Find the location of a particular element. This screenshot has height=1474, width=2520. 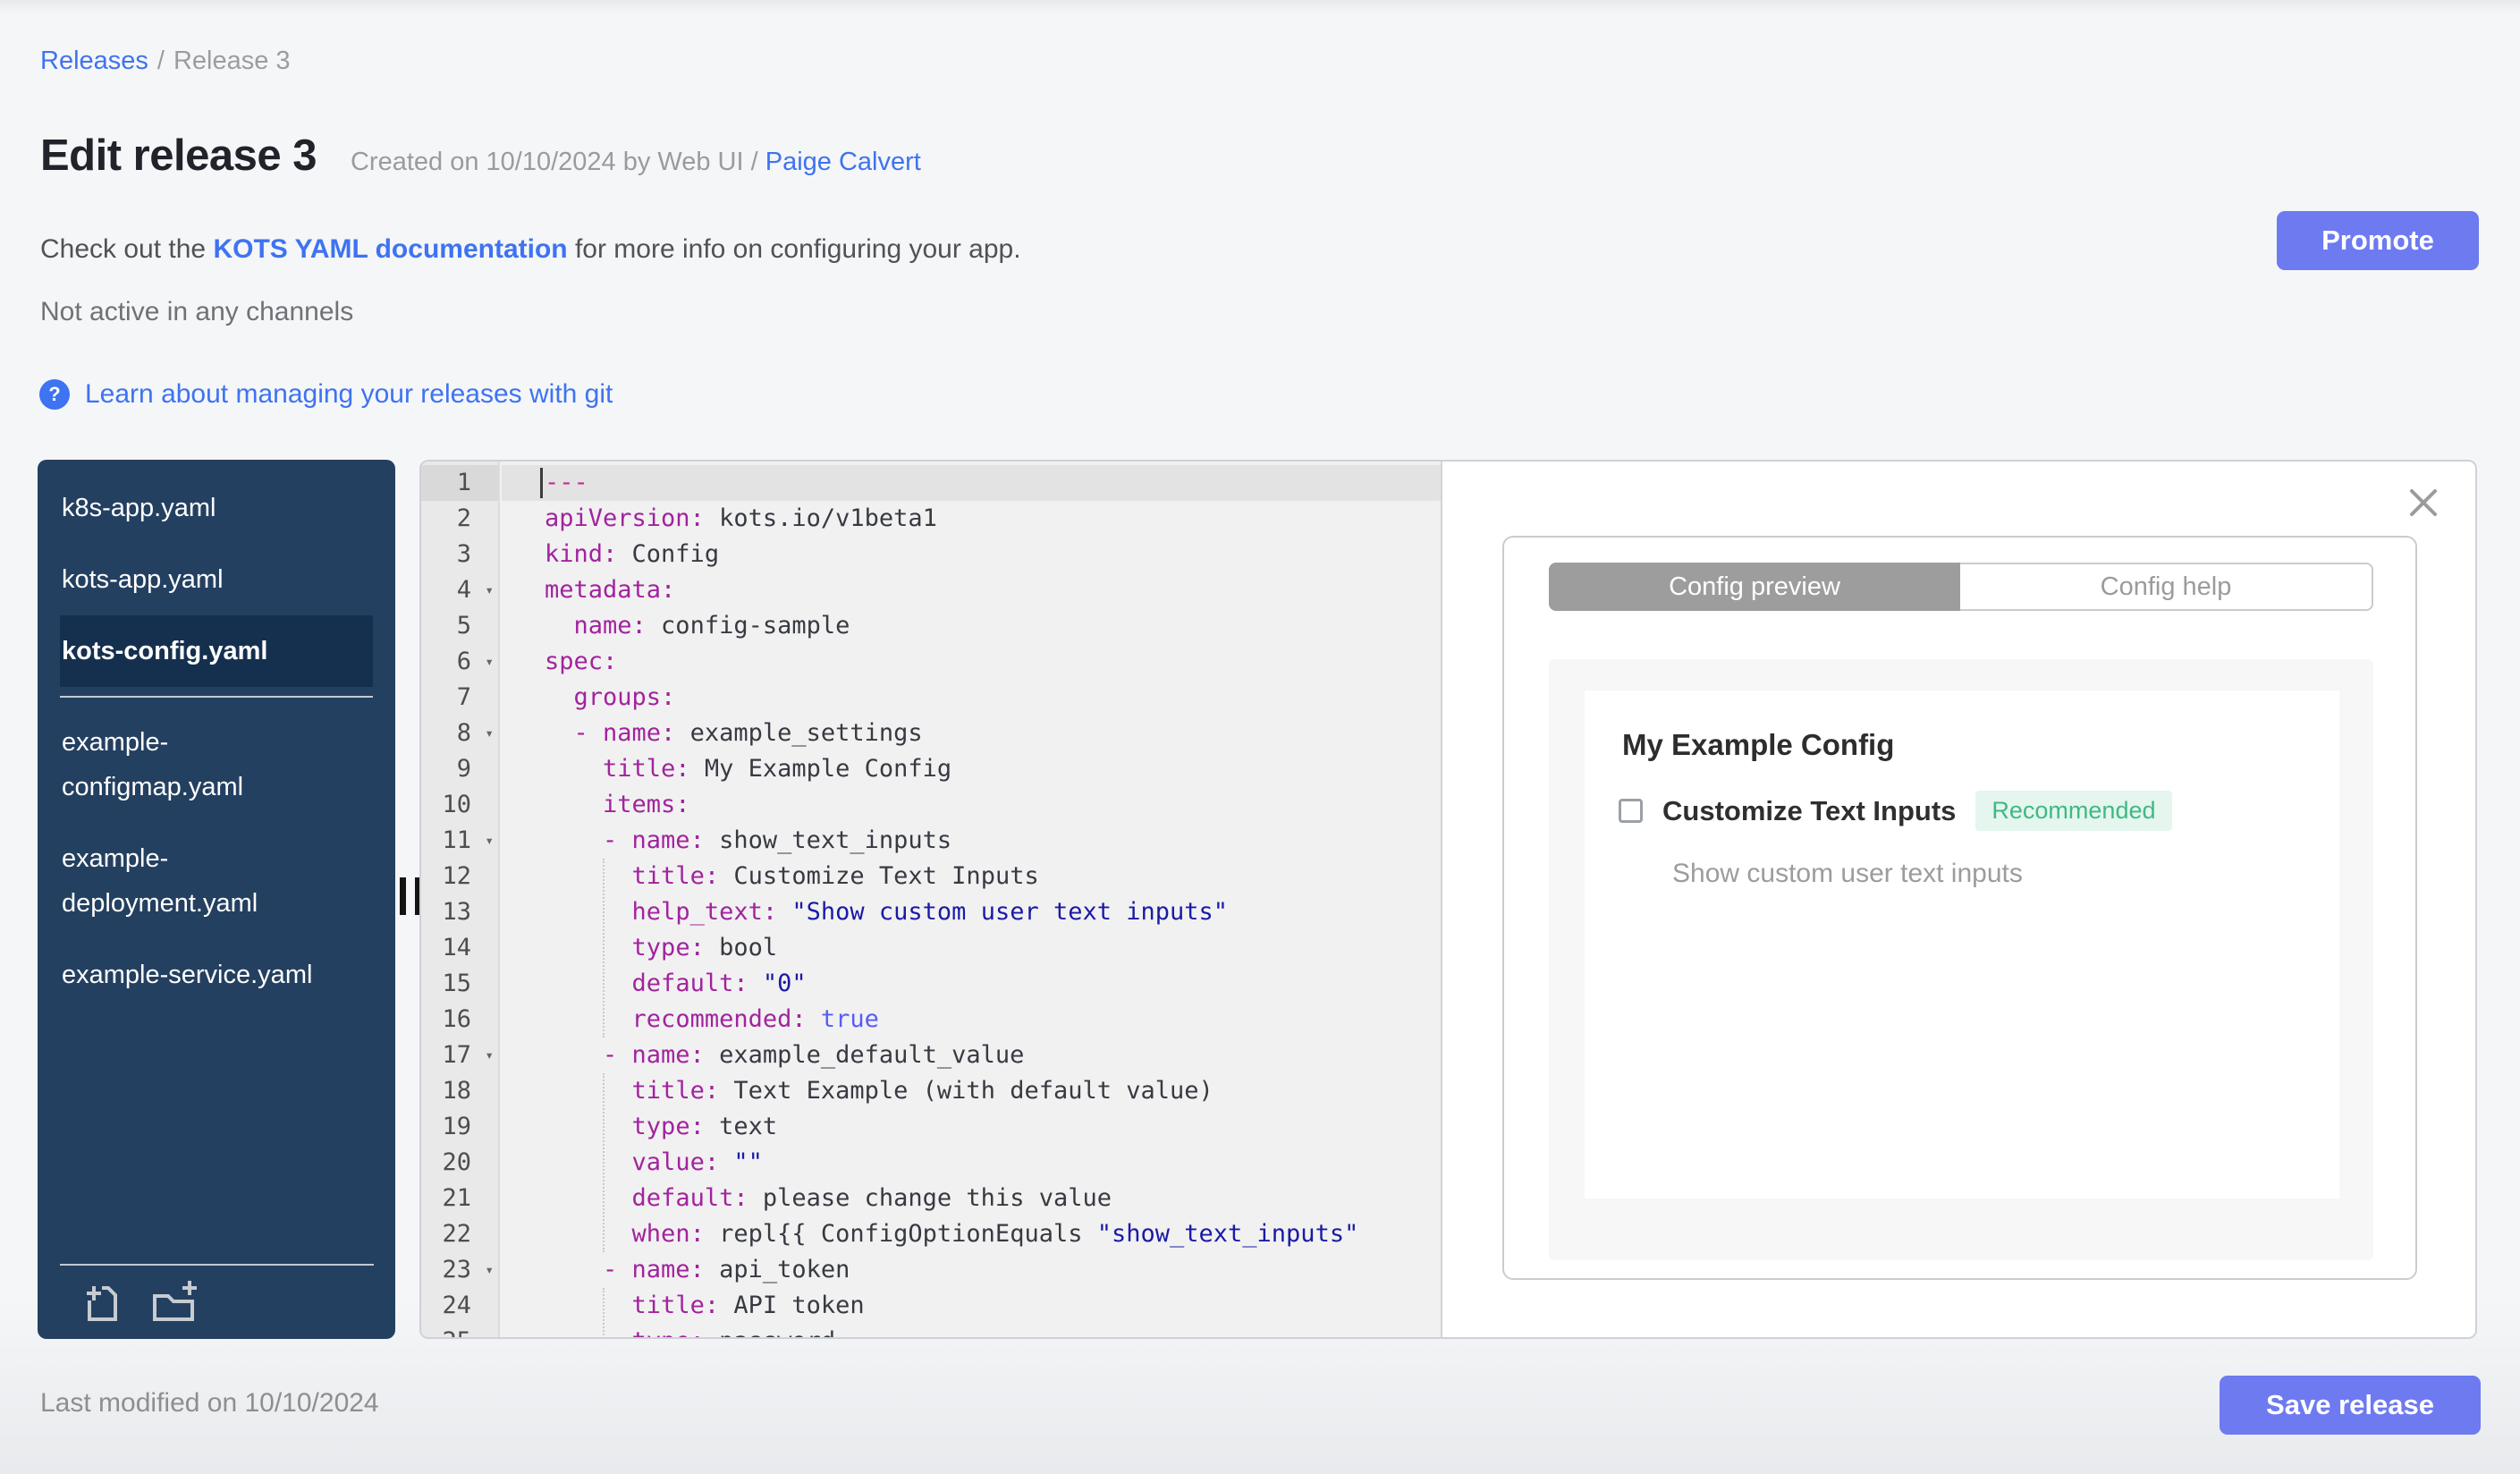

code-token: - name: is located at coordinates (625, 1055).